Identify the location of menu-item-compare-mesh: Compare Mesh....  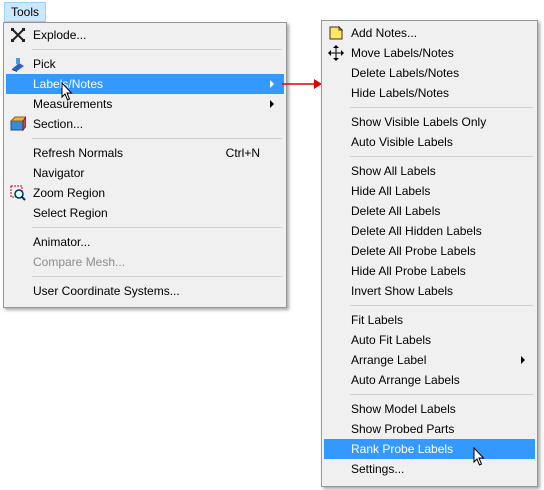
(145, 262).